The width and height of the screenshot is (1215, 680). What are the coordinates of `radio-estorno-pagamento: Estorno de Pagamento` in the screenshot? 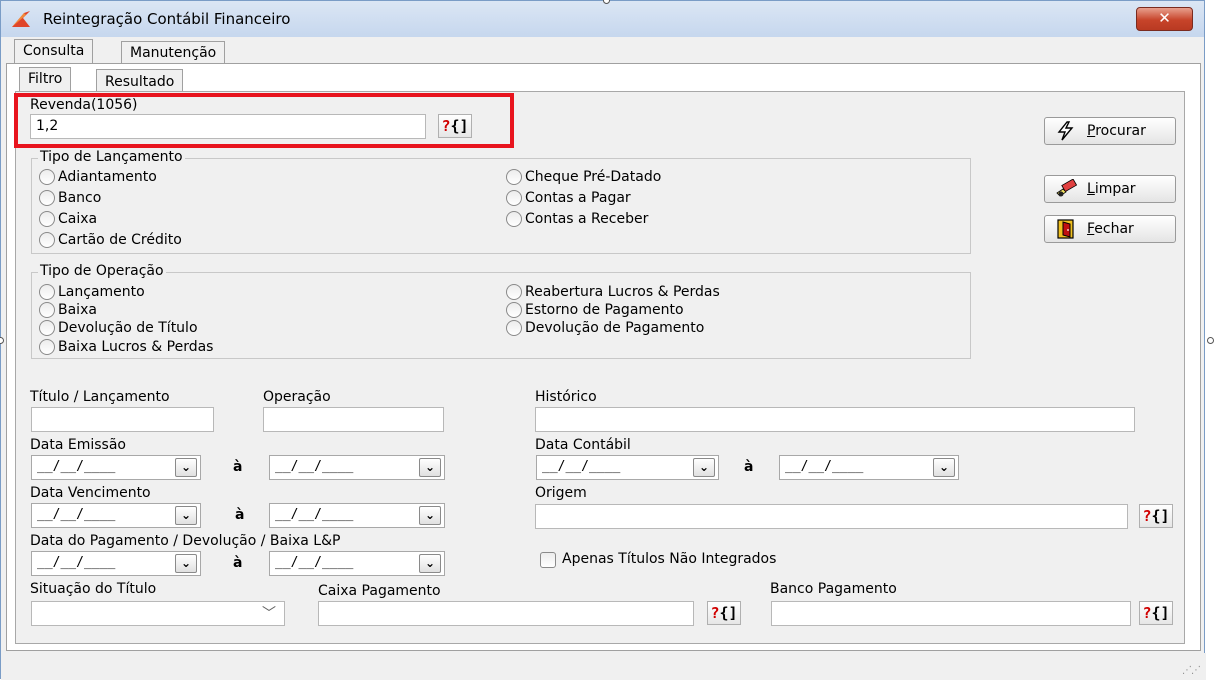 It's located at (595, 310).